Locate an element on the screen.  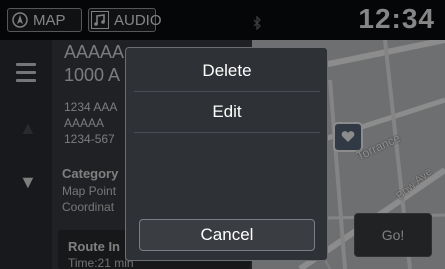
edit-menu-item: Edit is located at coordinates (227, 112).